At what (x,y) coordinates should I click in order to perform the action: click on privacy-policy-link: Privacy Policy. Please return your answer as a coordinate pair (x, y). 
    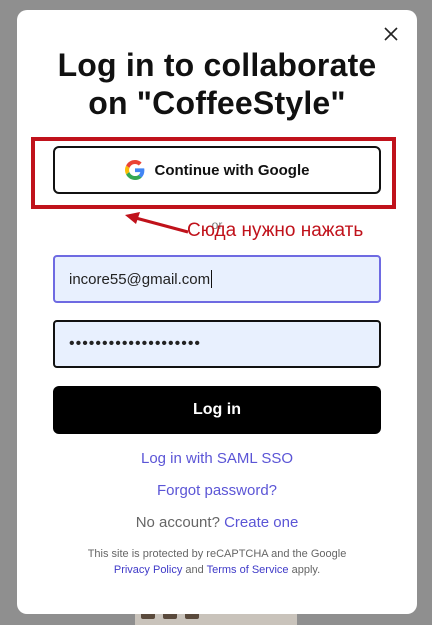
    Looking at the image, I should click on (148, 570).